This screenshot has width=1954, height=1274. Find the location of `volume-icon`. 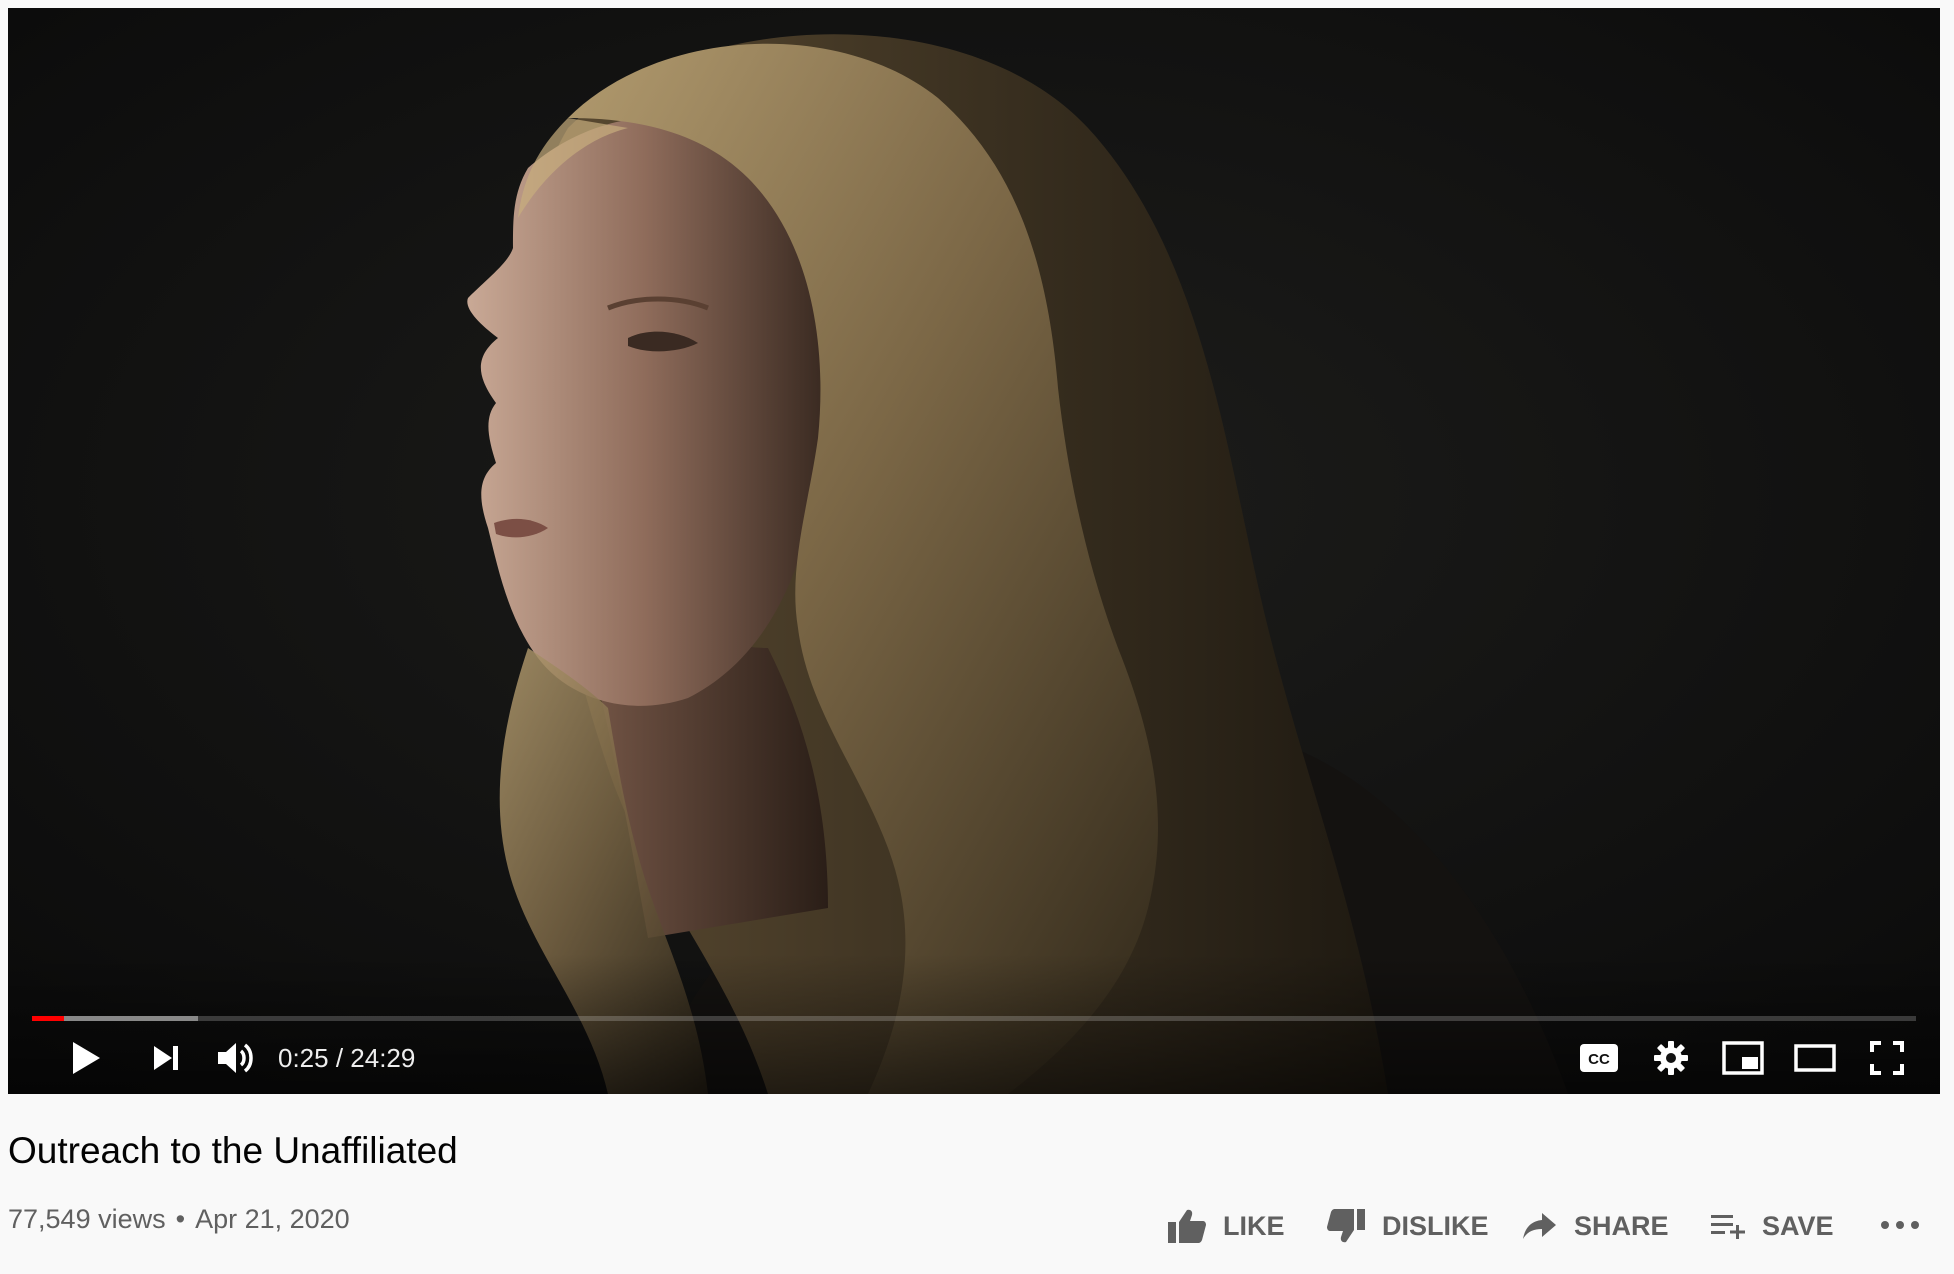

volume-icon is located at coordinates (236, 1058).